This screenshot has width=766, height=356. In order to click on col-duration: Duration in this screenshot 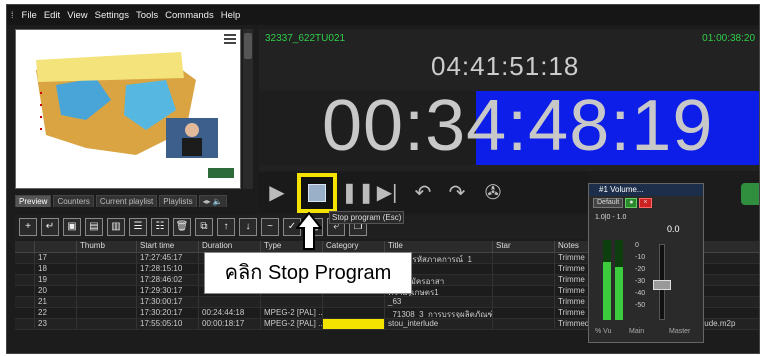, I will do `click(230, 246)`.